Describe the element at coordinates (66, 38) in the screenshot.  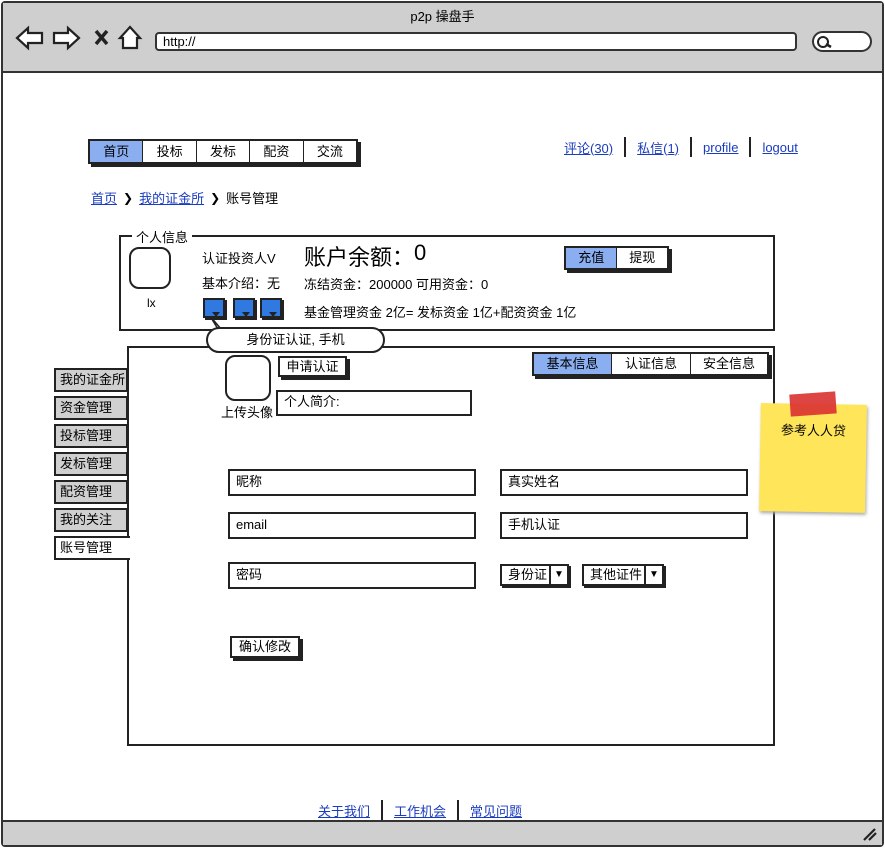
I see `forward-icon` at that location.